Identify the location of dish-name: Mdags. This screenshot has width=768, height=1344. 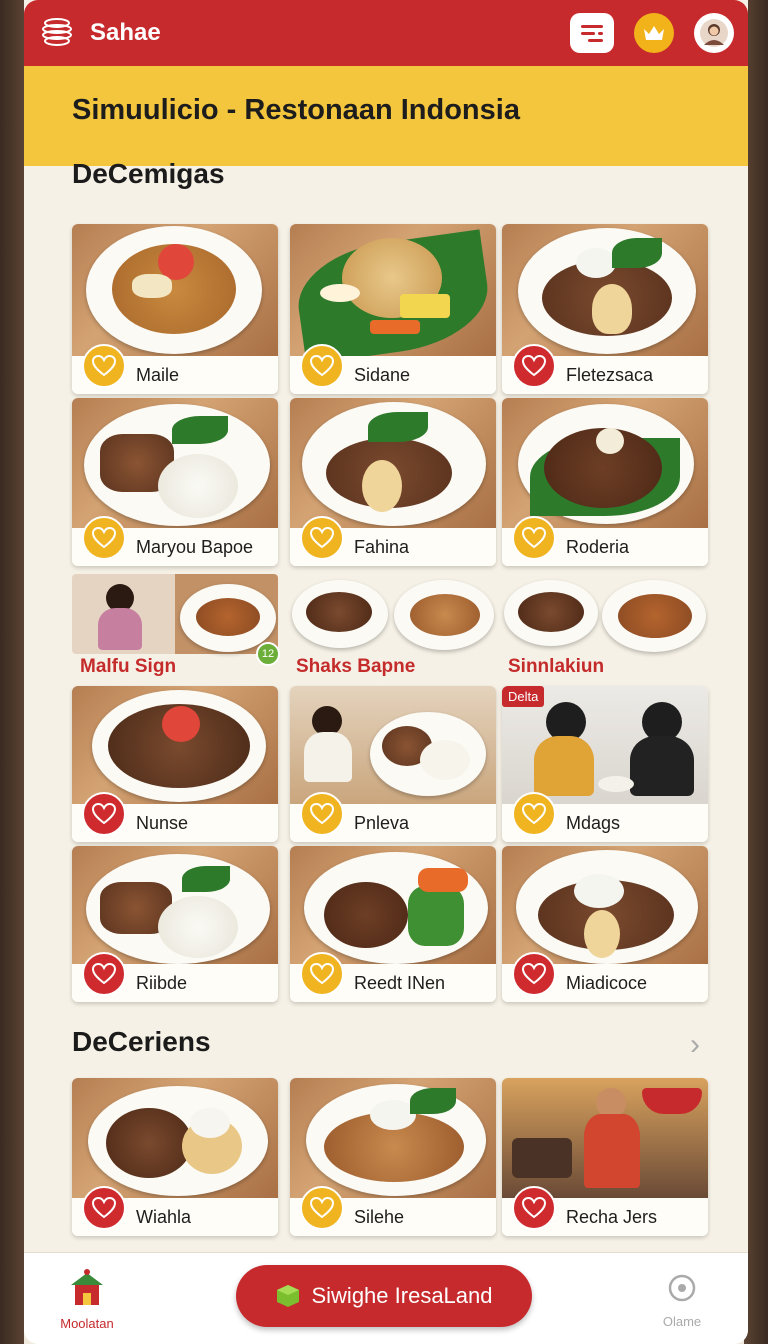
(593, 822).